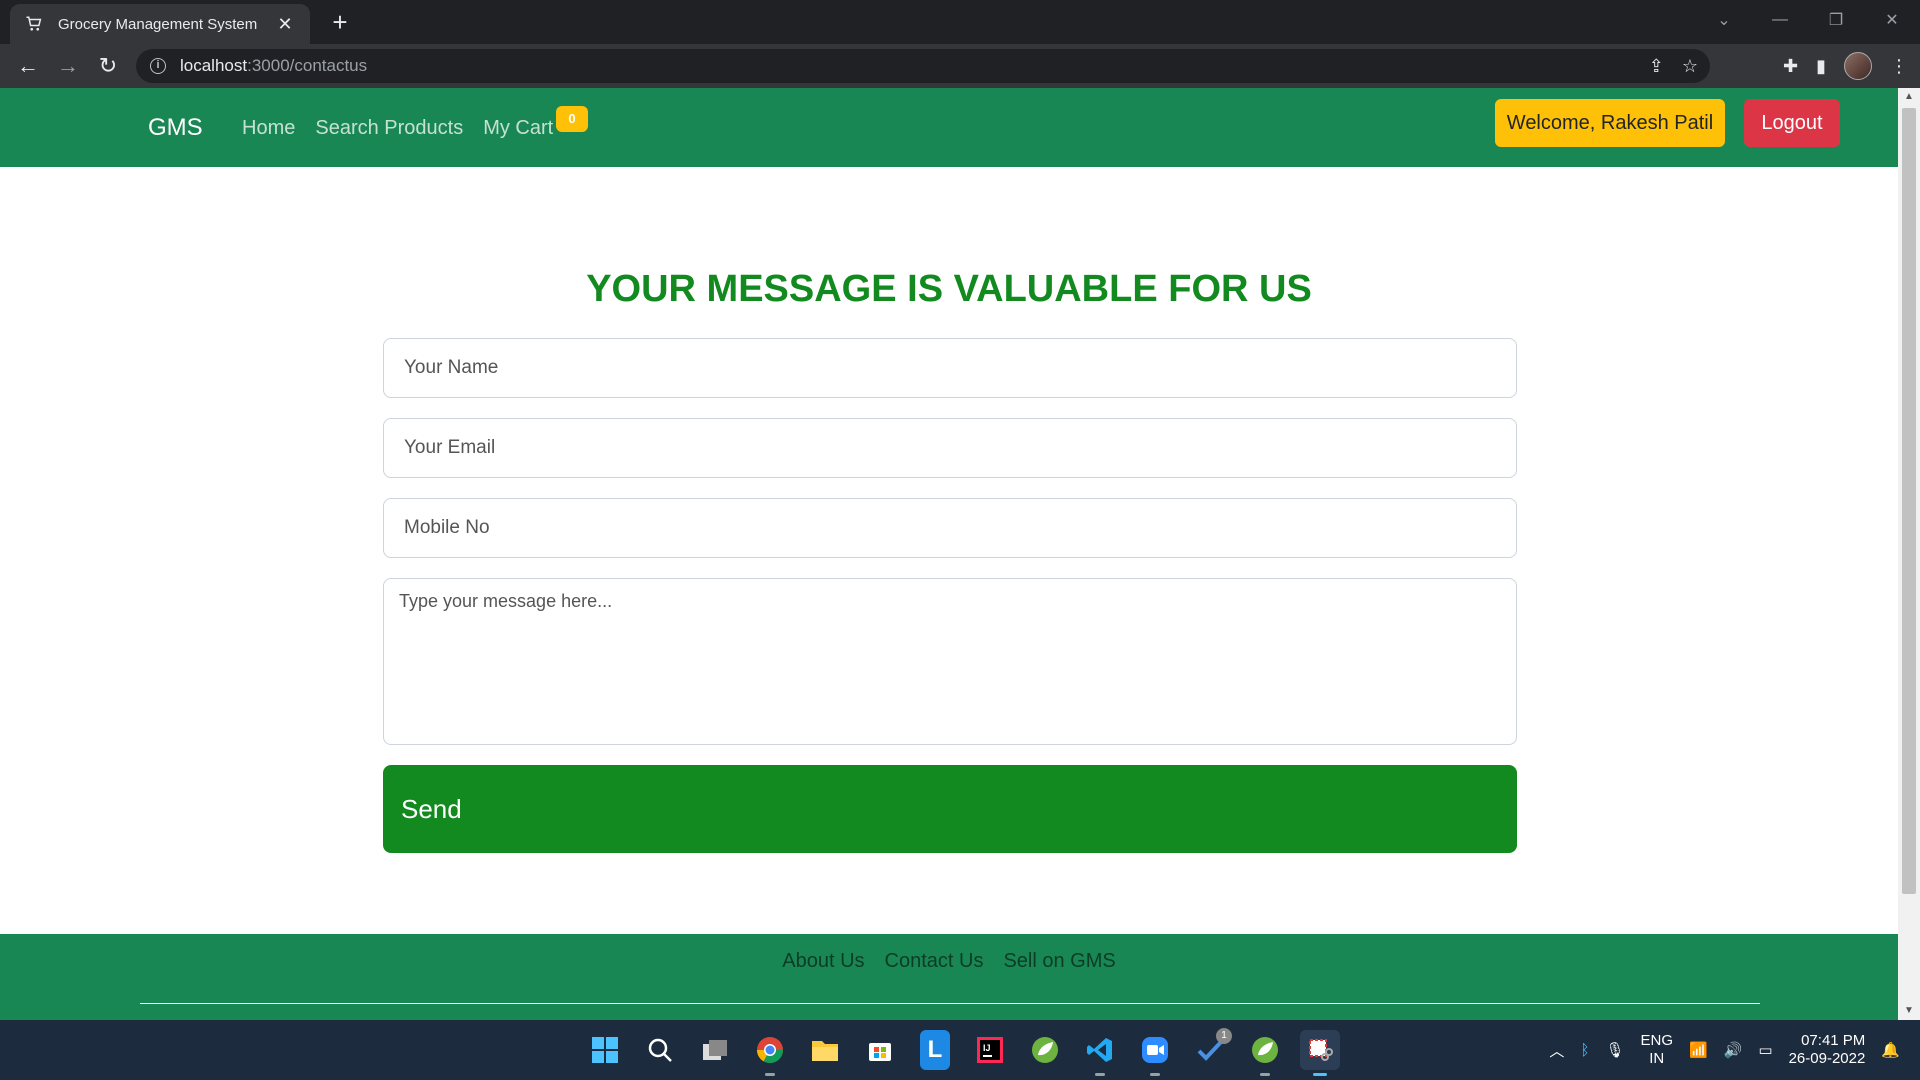 The image size is (1920, 1080). I want to click on forward-arrow-icon: →, so click(68, 66).